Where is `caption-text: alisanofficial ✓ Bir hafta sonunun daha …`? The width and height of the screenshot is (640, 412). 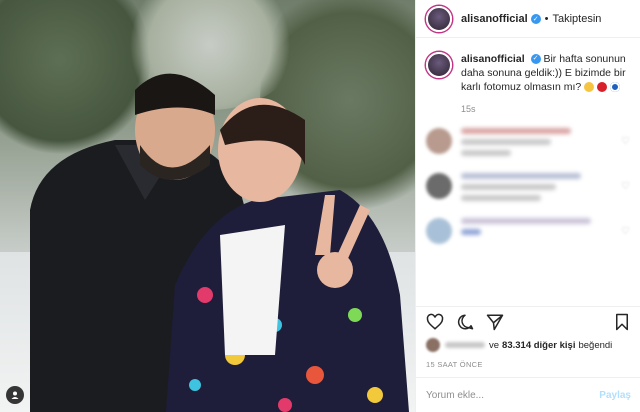
caption-text: alisanofficial ✓ Bir hafta sonunun daha … is located at coordinates (545, 73).